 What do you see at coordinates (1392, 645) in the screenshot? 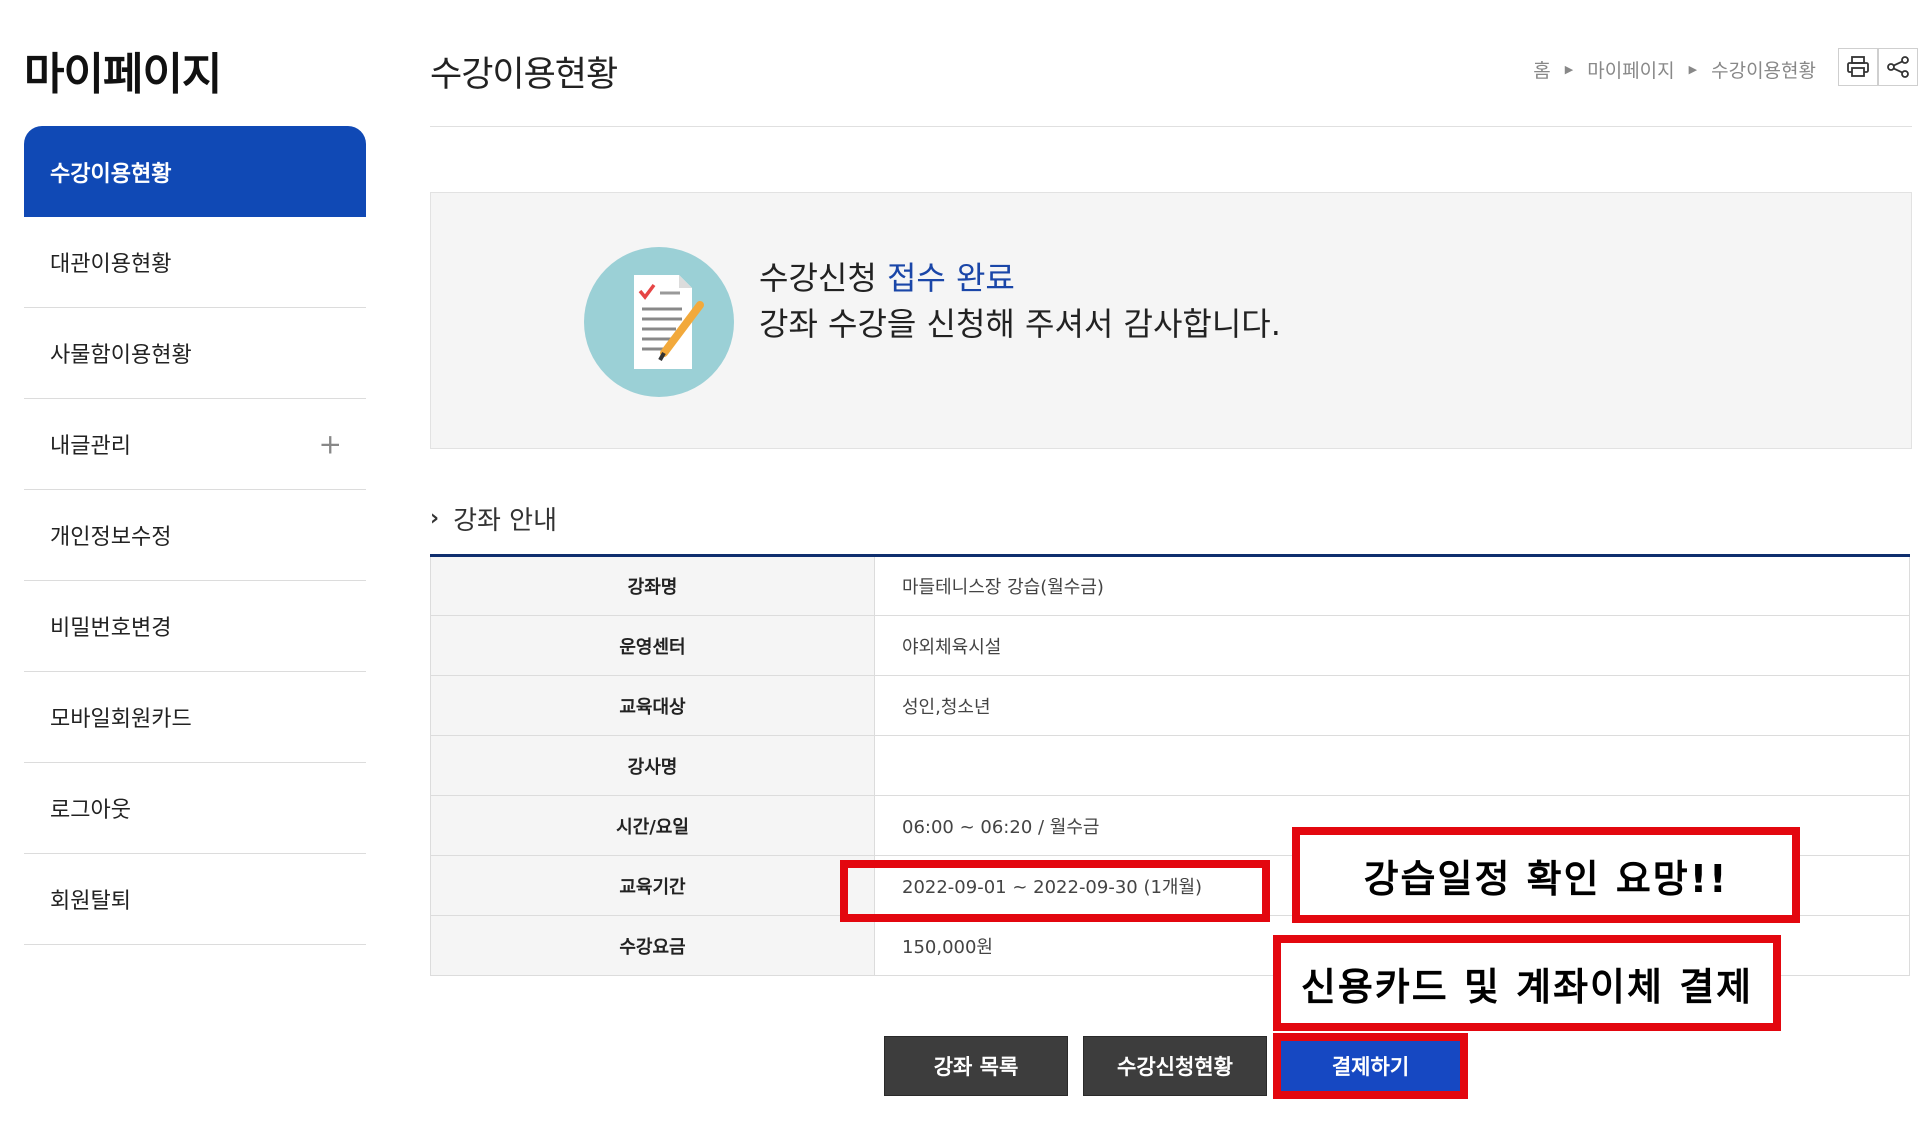
I see `row-value: 야외체육시설` at bounding box center [1392, 645].